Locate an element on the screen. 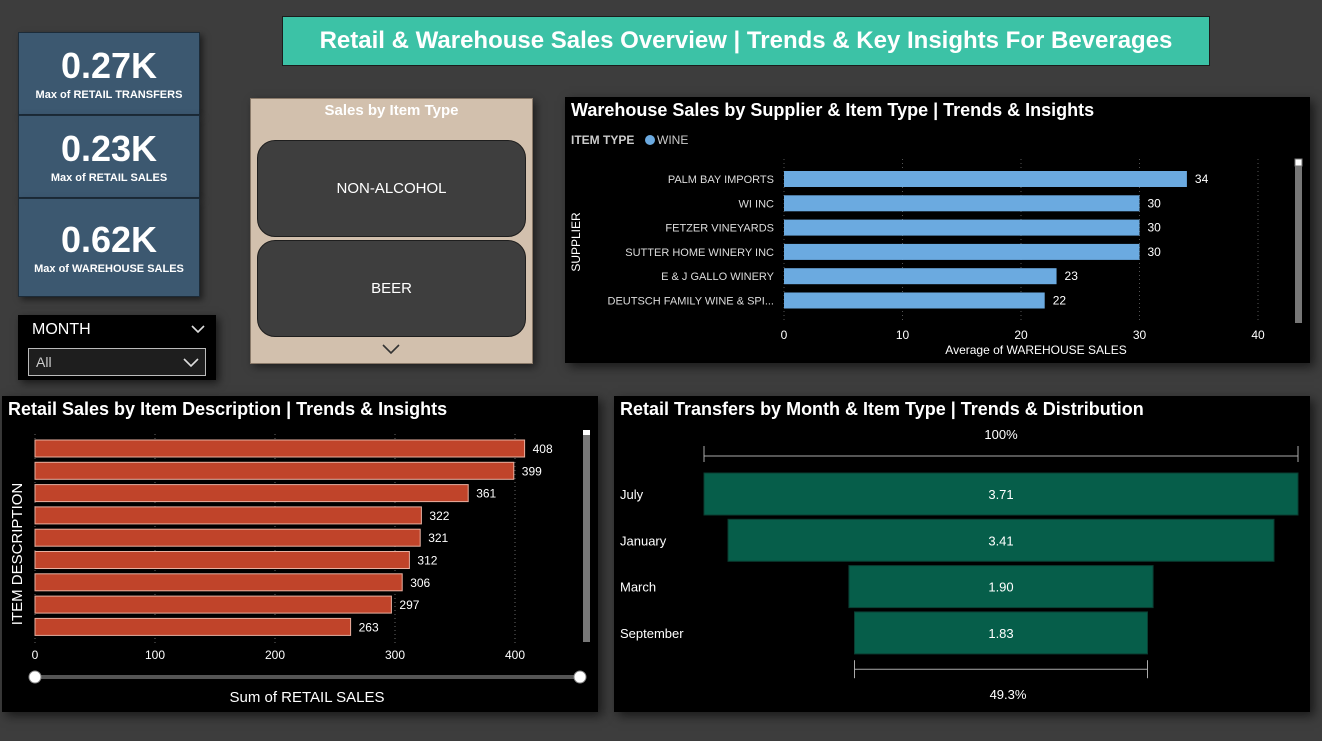 Image resolution: width=1322 pixels, height=741 pixels. kpi-card-retail-transfers: 0.27K Max of RETAIL TRANSFERS is located at coordinates (109, 73).